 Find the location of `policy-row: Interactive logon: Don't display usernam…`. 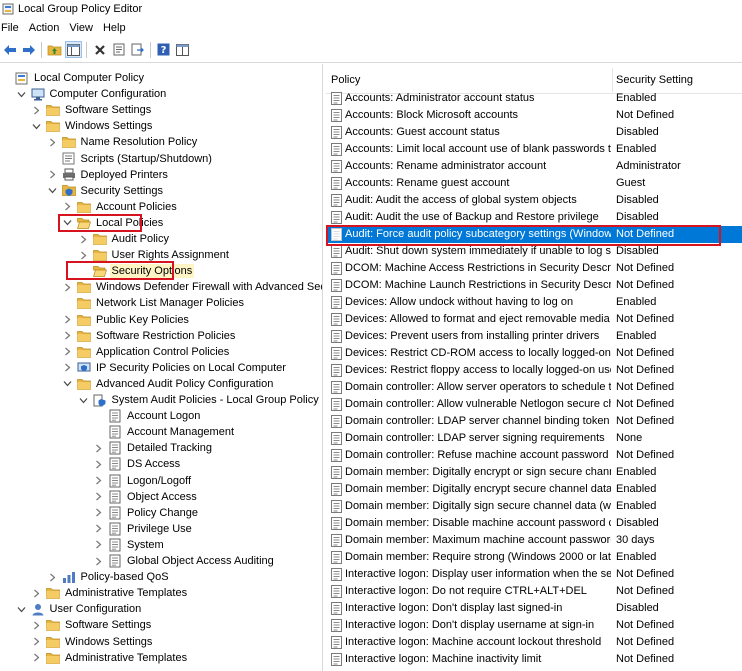

policy-row: Interactive logon: Don't display usernam… is located at coordinates (534, 625).